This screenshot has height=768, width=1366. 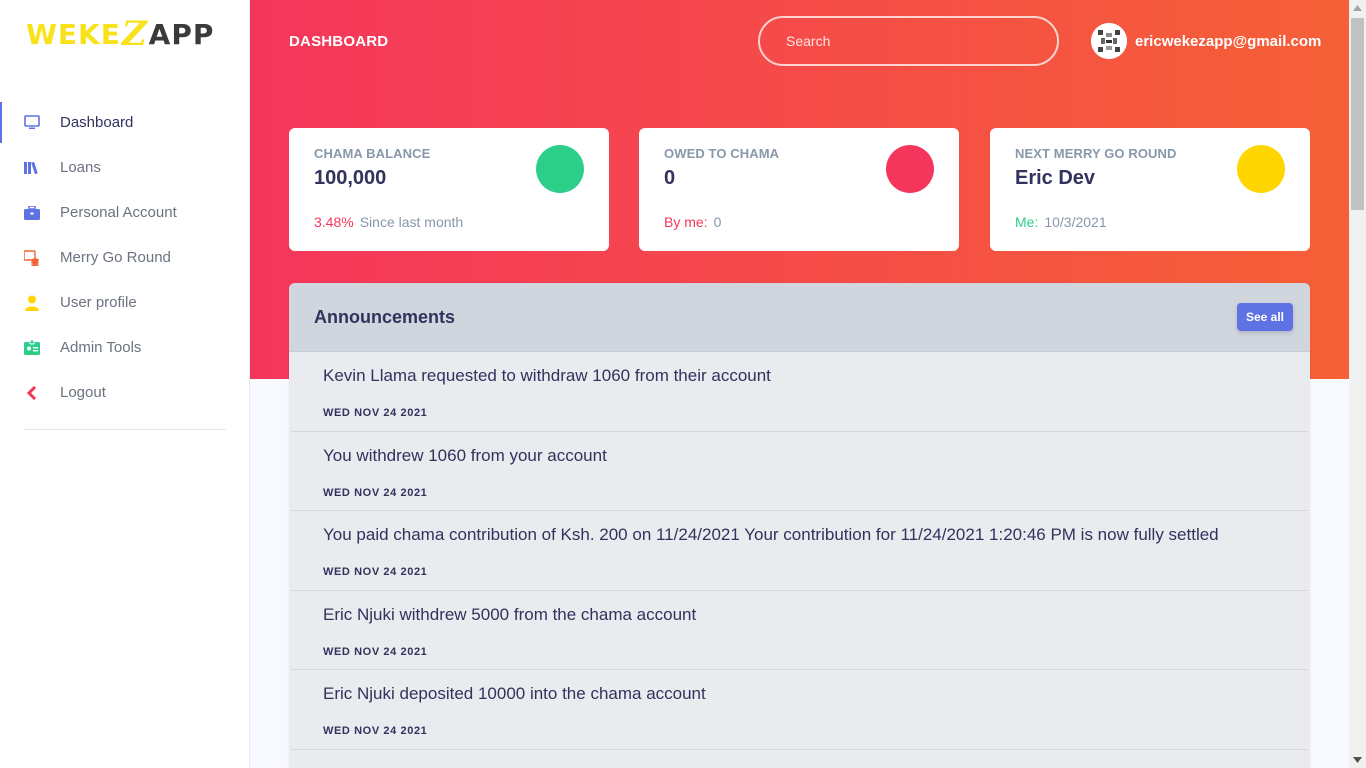 I want to click on scrollbar-thumb, so click(x=1357, y=114).